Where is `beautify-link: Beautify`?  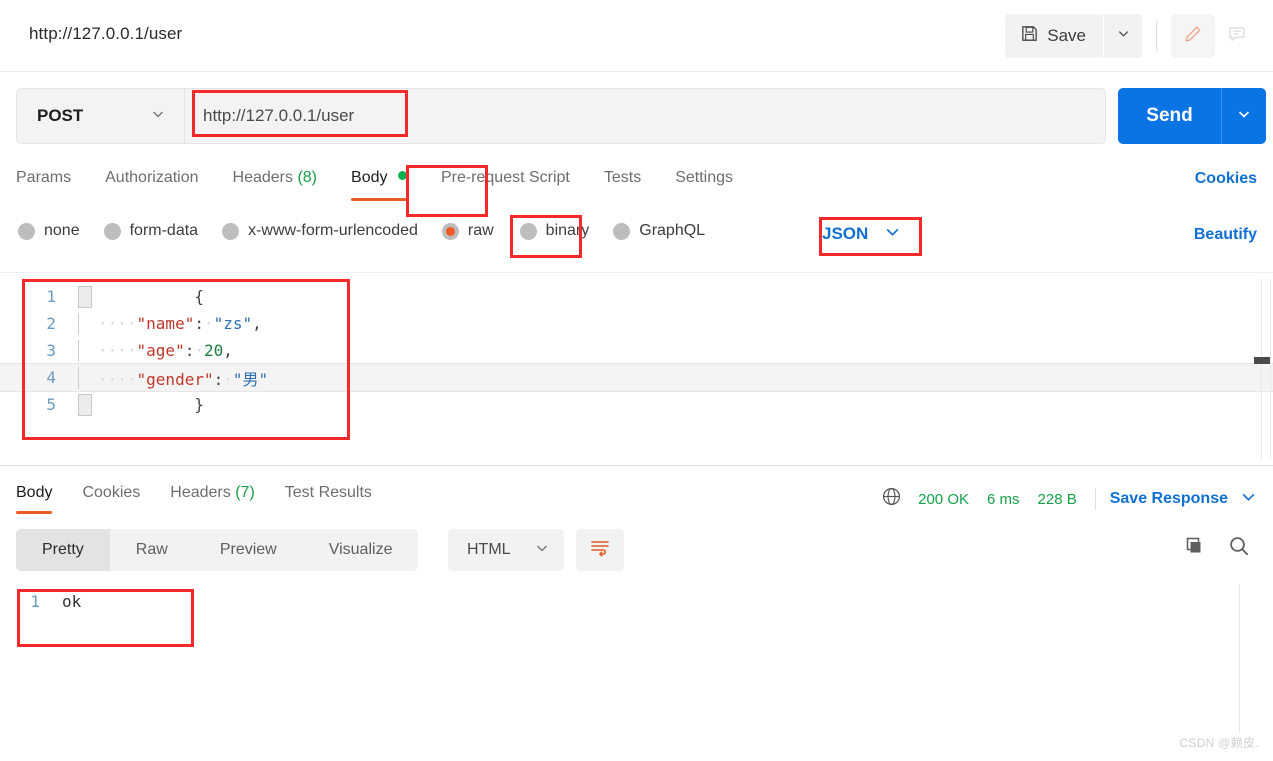
beautify-link: Beautify is located at coordinates (1225, 235).